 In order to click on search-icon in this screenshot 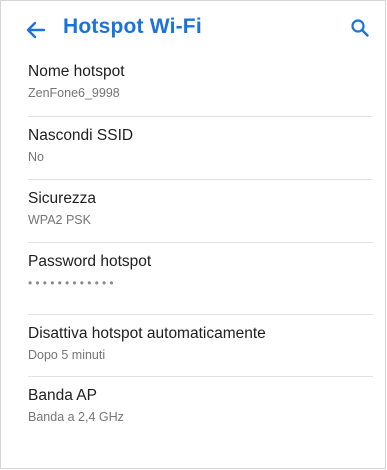, I will do `click(360, 28)`.